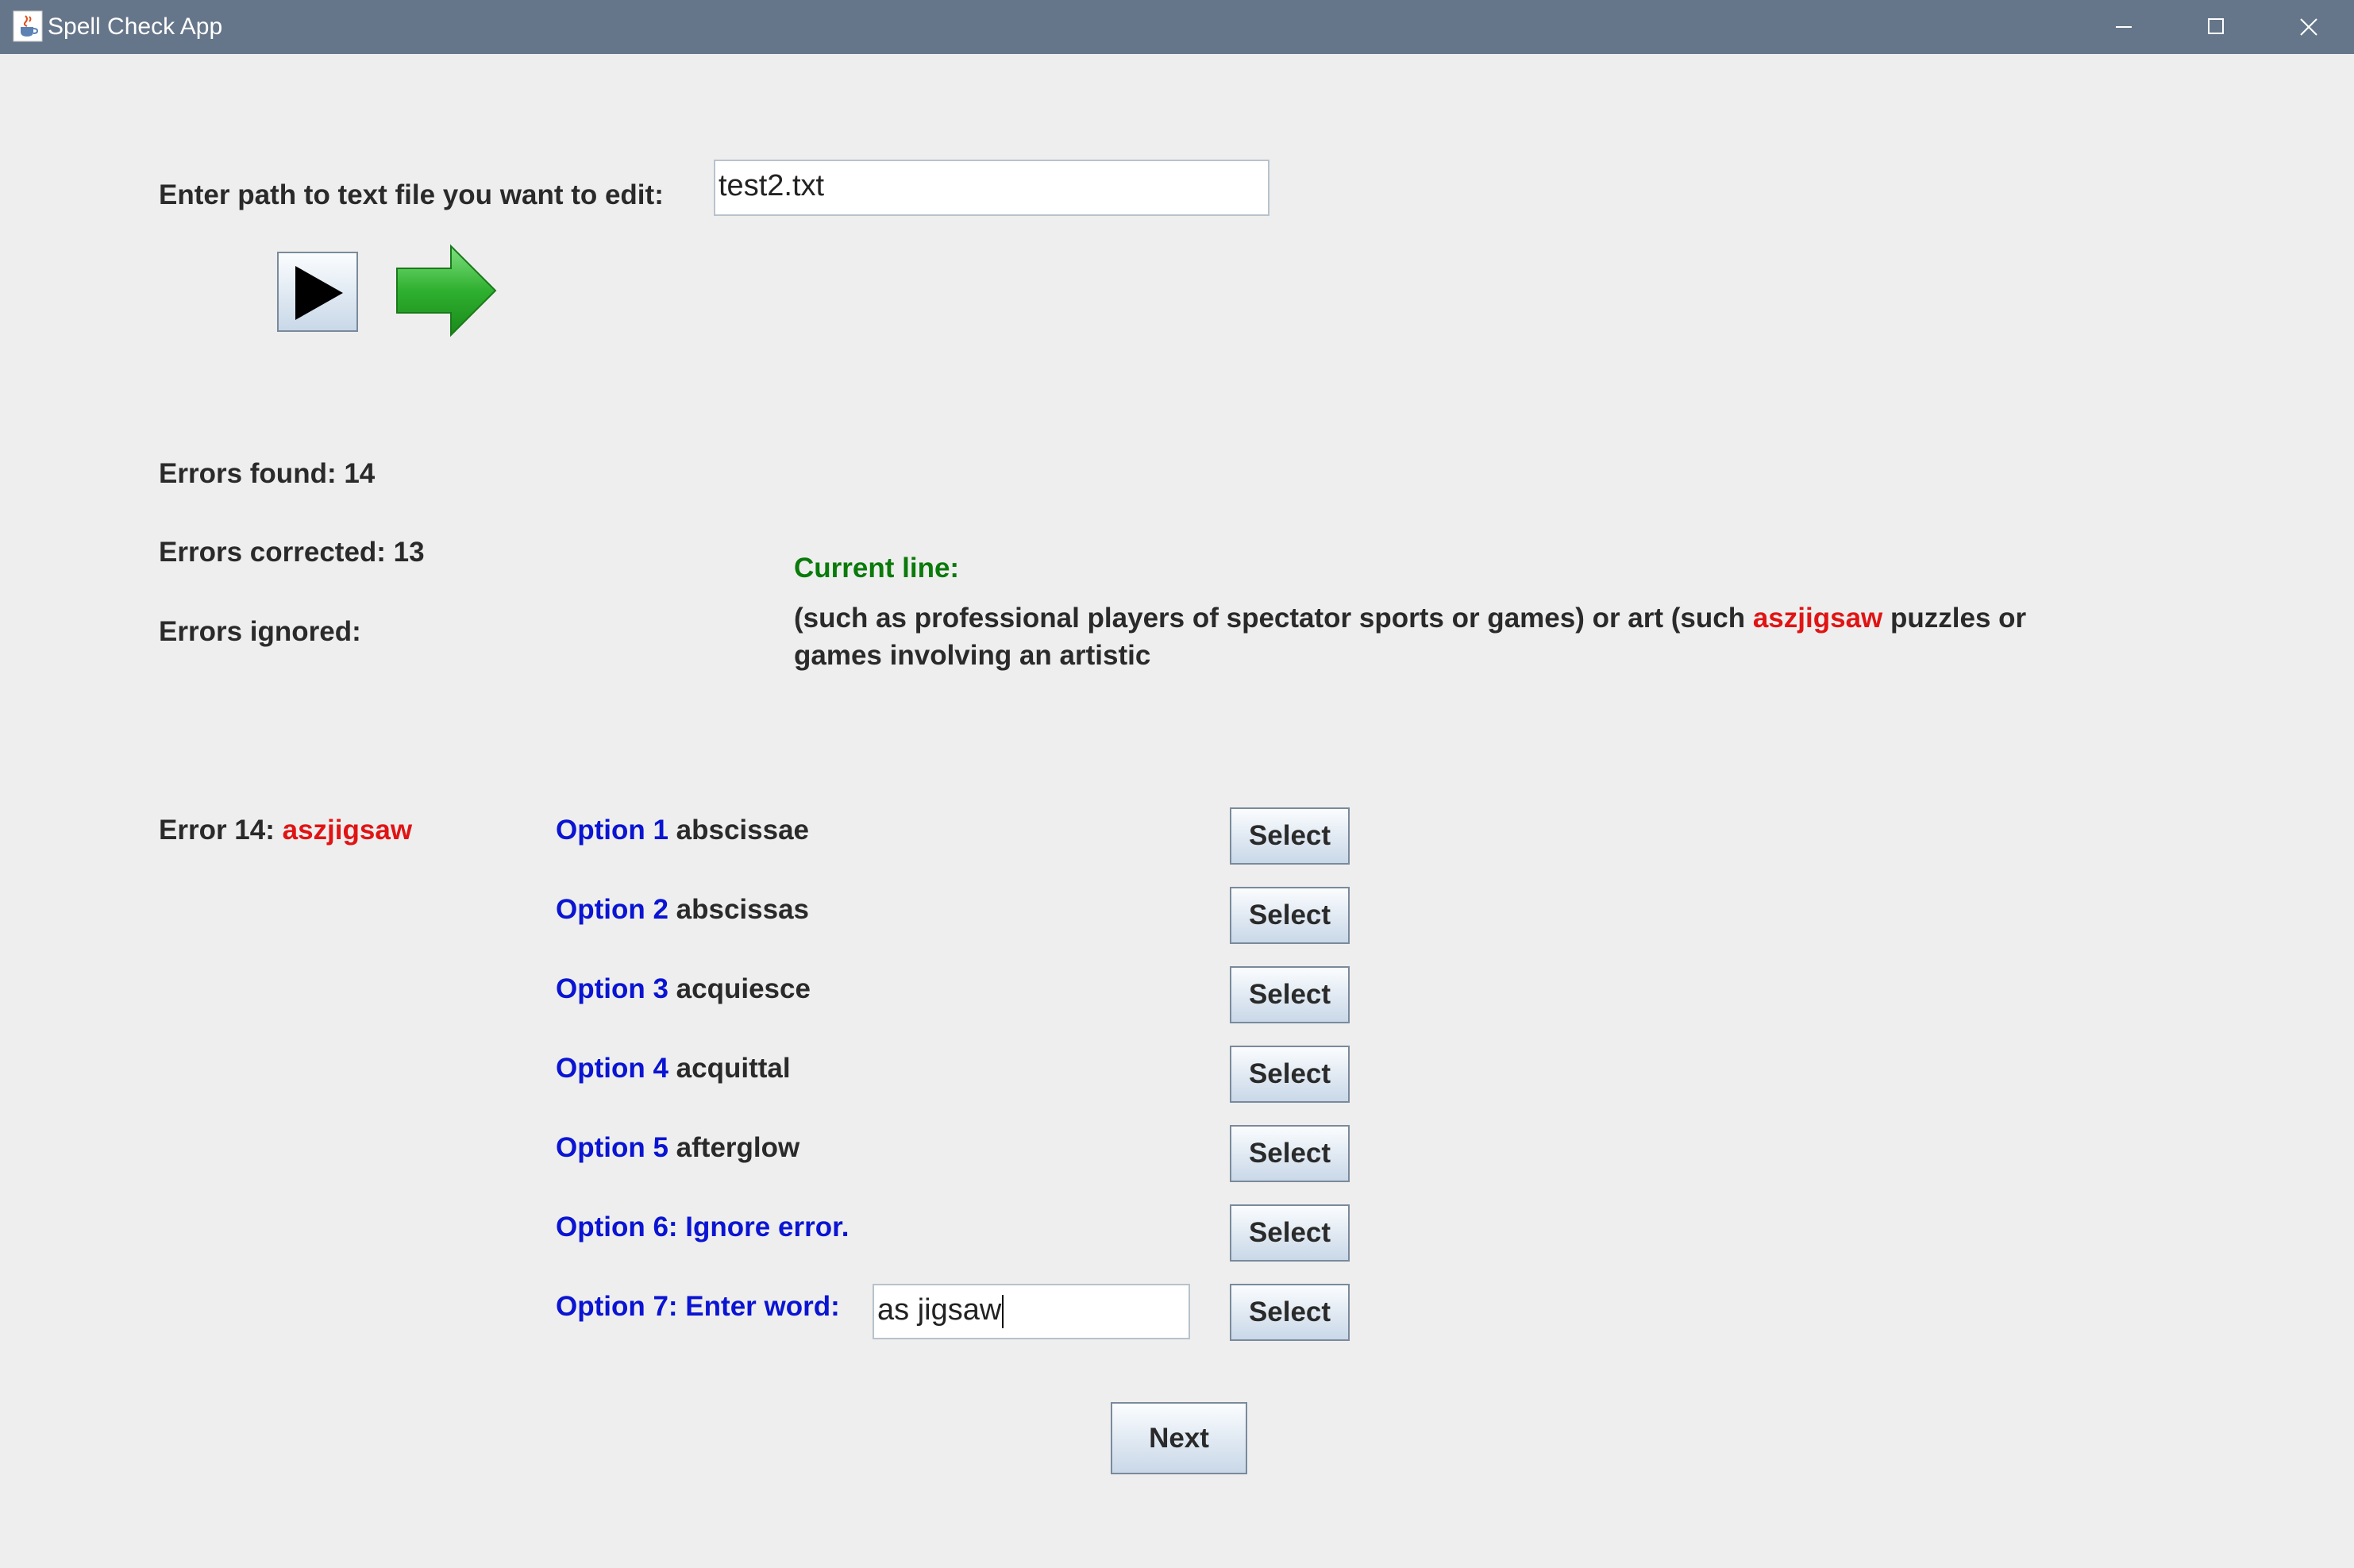  I want to click on maximize-icon, so click(2216, 26).